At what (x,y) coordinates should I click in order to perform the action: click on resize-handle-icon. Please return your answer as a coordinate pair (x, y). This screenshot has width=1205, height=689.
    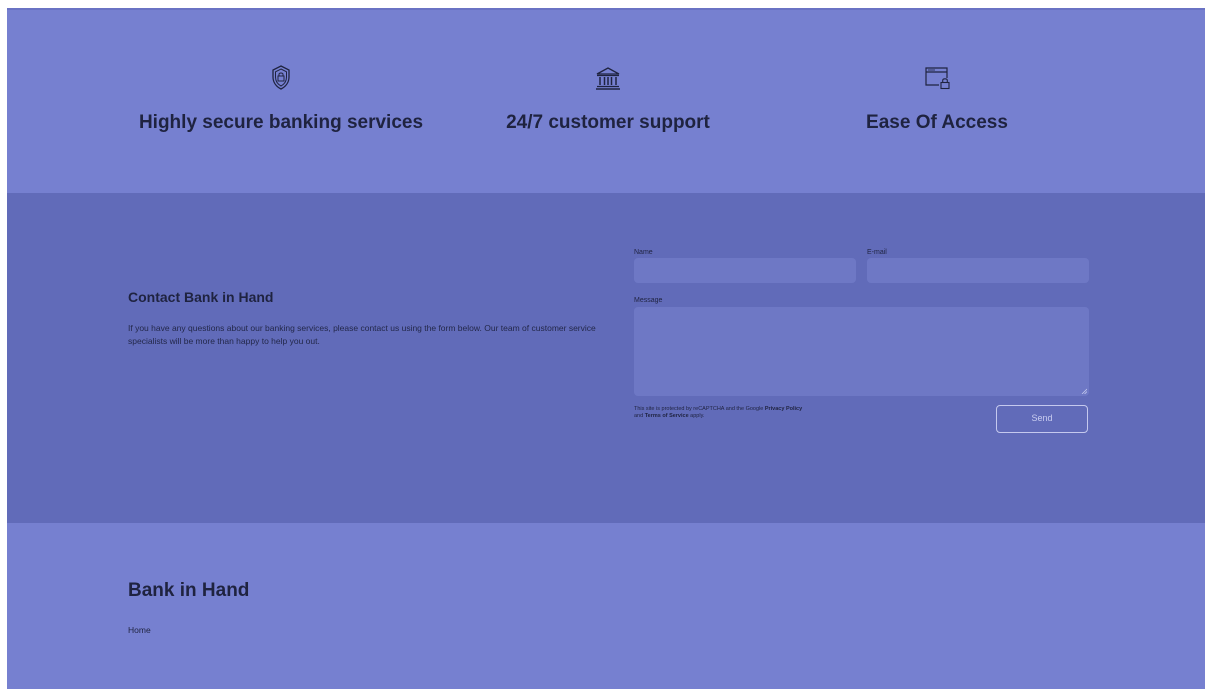
    Looking at the image, I should click on (1084, 391).